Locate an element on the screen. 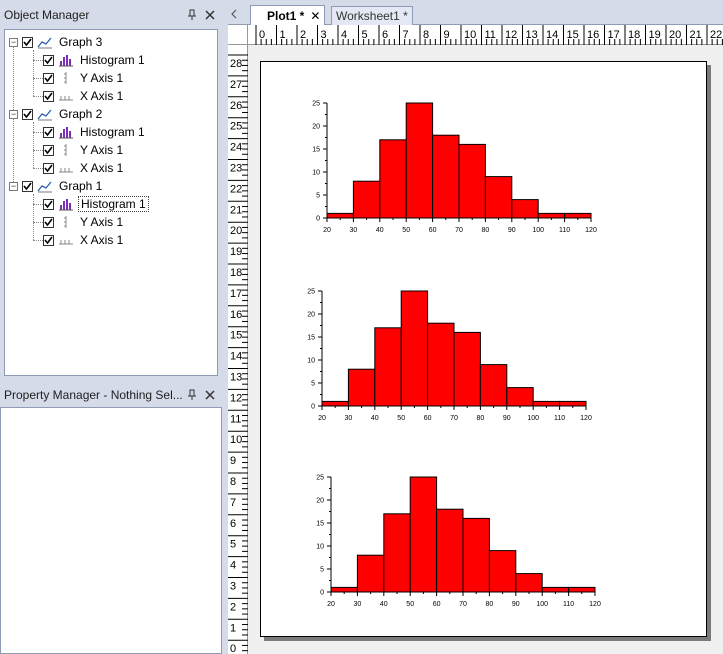 The image size is (723, 654). y-tick-label: 20 is located at coordinates (316, 127).